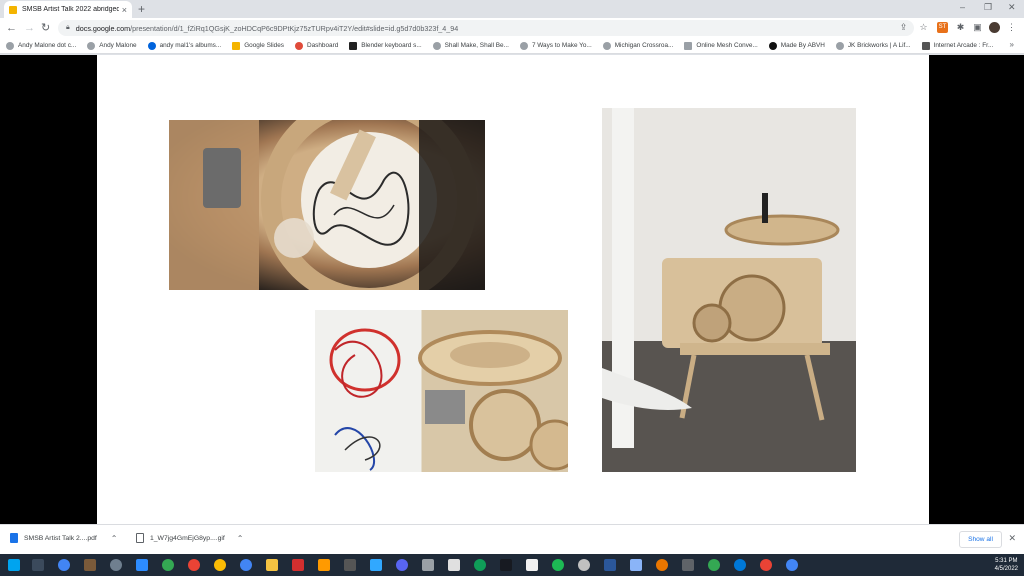 The image size is (1024, 576). What do you see at coordinates (60, 538) in the screenshot?
I see `download-filename: SMSB Artist Talk 2....pdf` at bounding box center [60, 538].